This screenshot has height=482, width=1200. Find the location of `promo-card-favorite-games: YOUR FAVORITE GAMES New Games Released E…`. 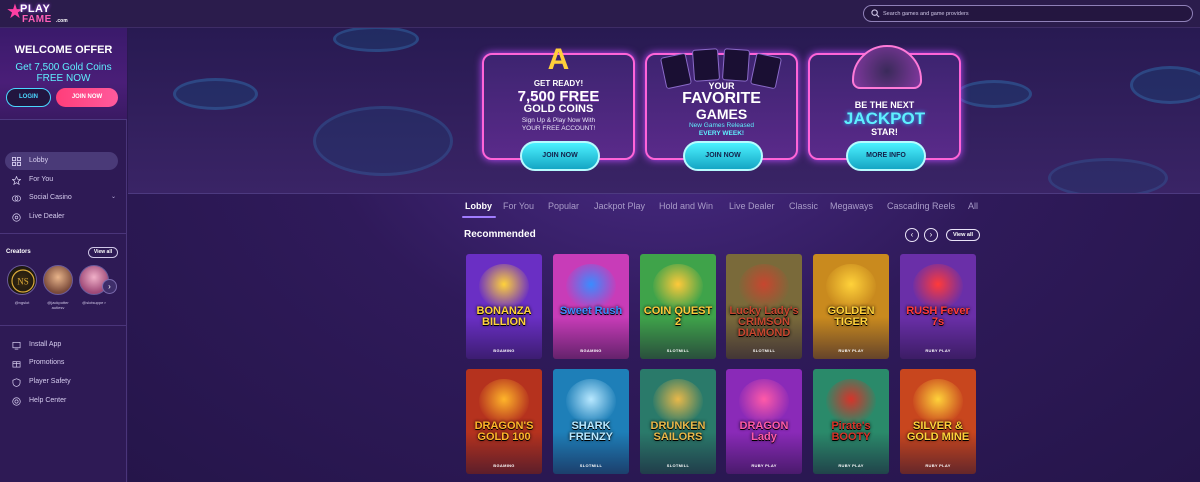

promo-card-favorite-games: YOUR FAVORITE GAMES New Games Released E… is located at coordinates (721, 109).